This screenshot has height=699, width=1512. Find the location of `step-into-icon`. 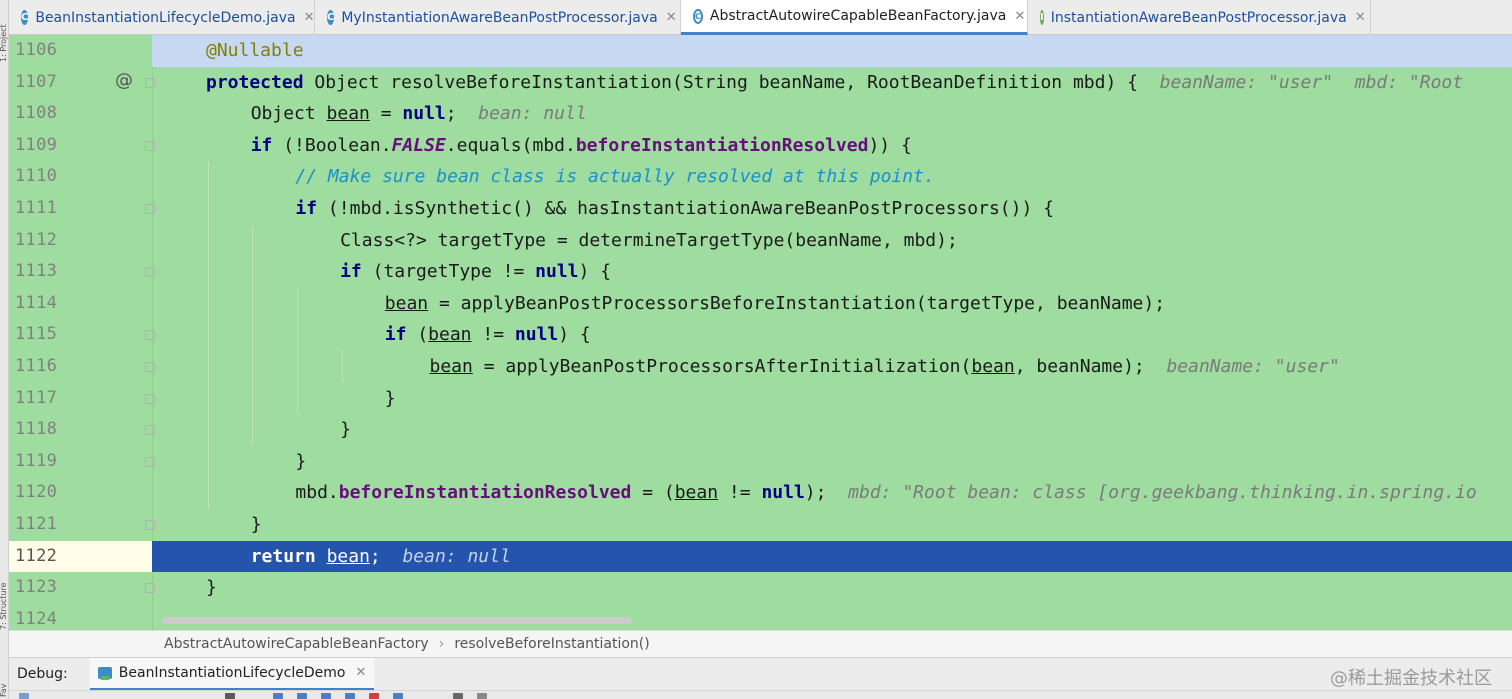

step-into-icon is located at coordinates (302, 696).